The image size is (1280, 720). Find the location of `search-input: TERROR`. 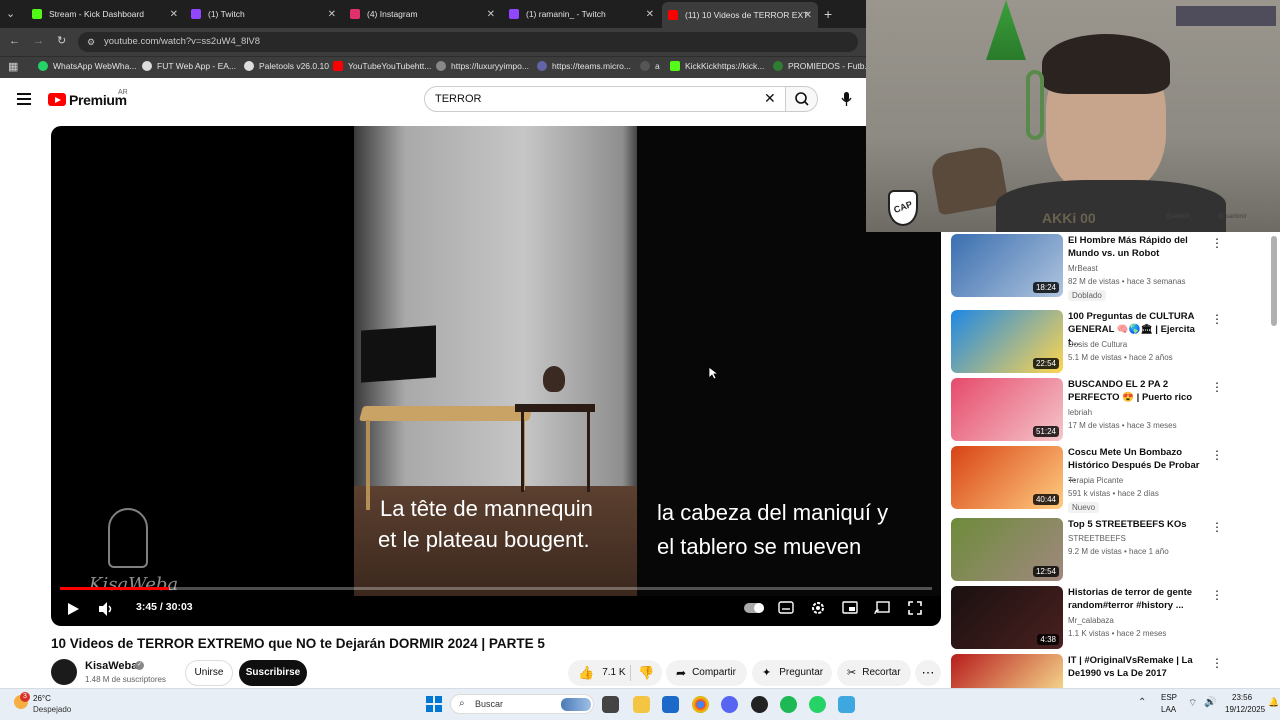

search-input: TERROR is located at coordinates (605, 99).